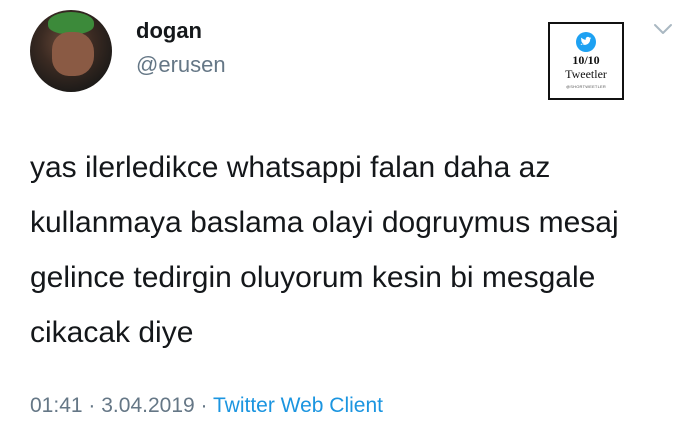 Image resolution: width=690 pixels, height=432 pixels. What do you see at coordinates (169, 31) in the screenshot?
I see `display-name: dogan` at bounding box center [169, 31].